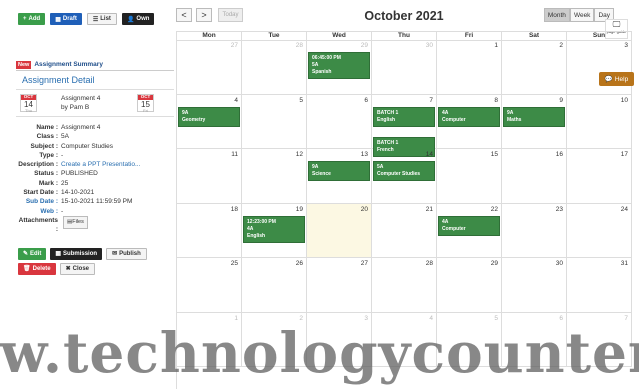 This screenshot has width=639, height=389. What do you see at coordinates (556, 15) in the screenshot?
I see `view-month-button: Month` at bounding box center [556, 15].